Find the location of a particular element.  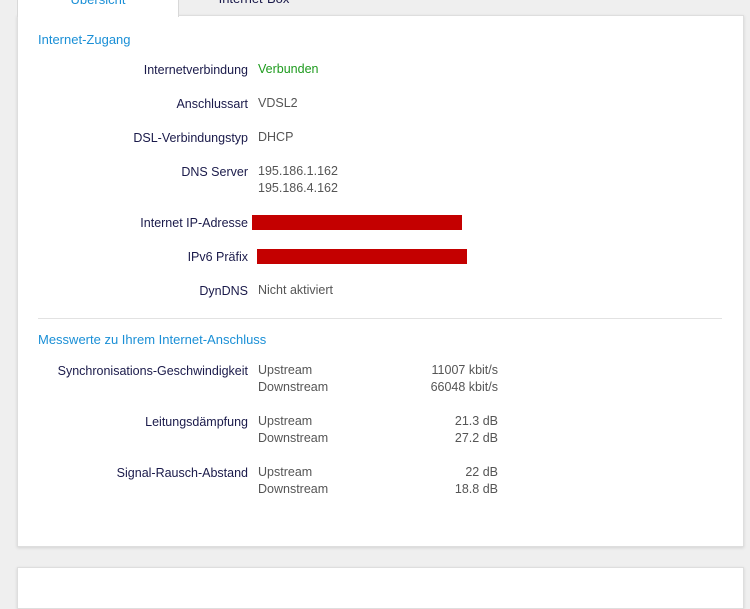

upstream-value: 21.3 dB is located at coordinates (476, 421).